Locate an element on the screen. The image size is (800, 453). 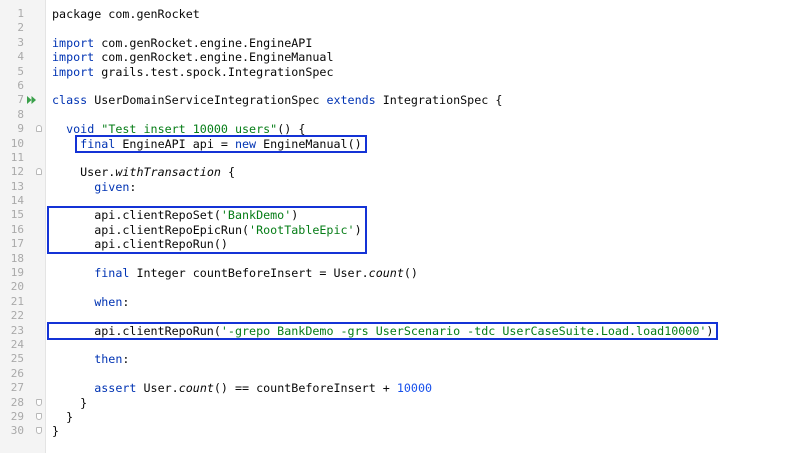
code-line: 18 is located at coordinates (400, 259).